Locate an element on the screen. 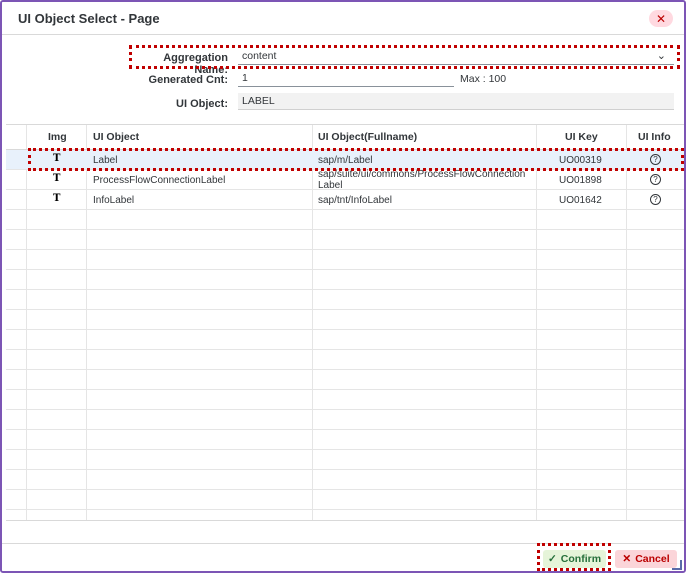 This screenshot has height=573, width=686. generated-cnt-label: Generated Cnt: is located at coordinates (188, 80).